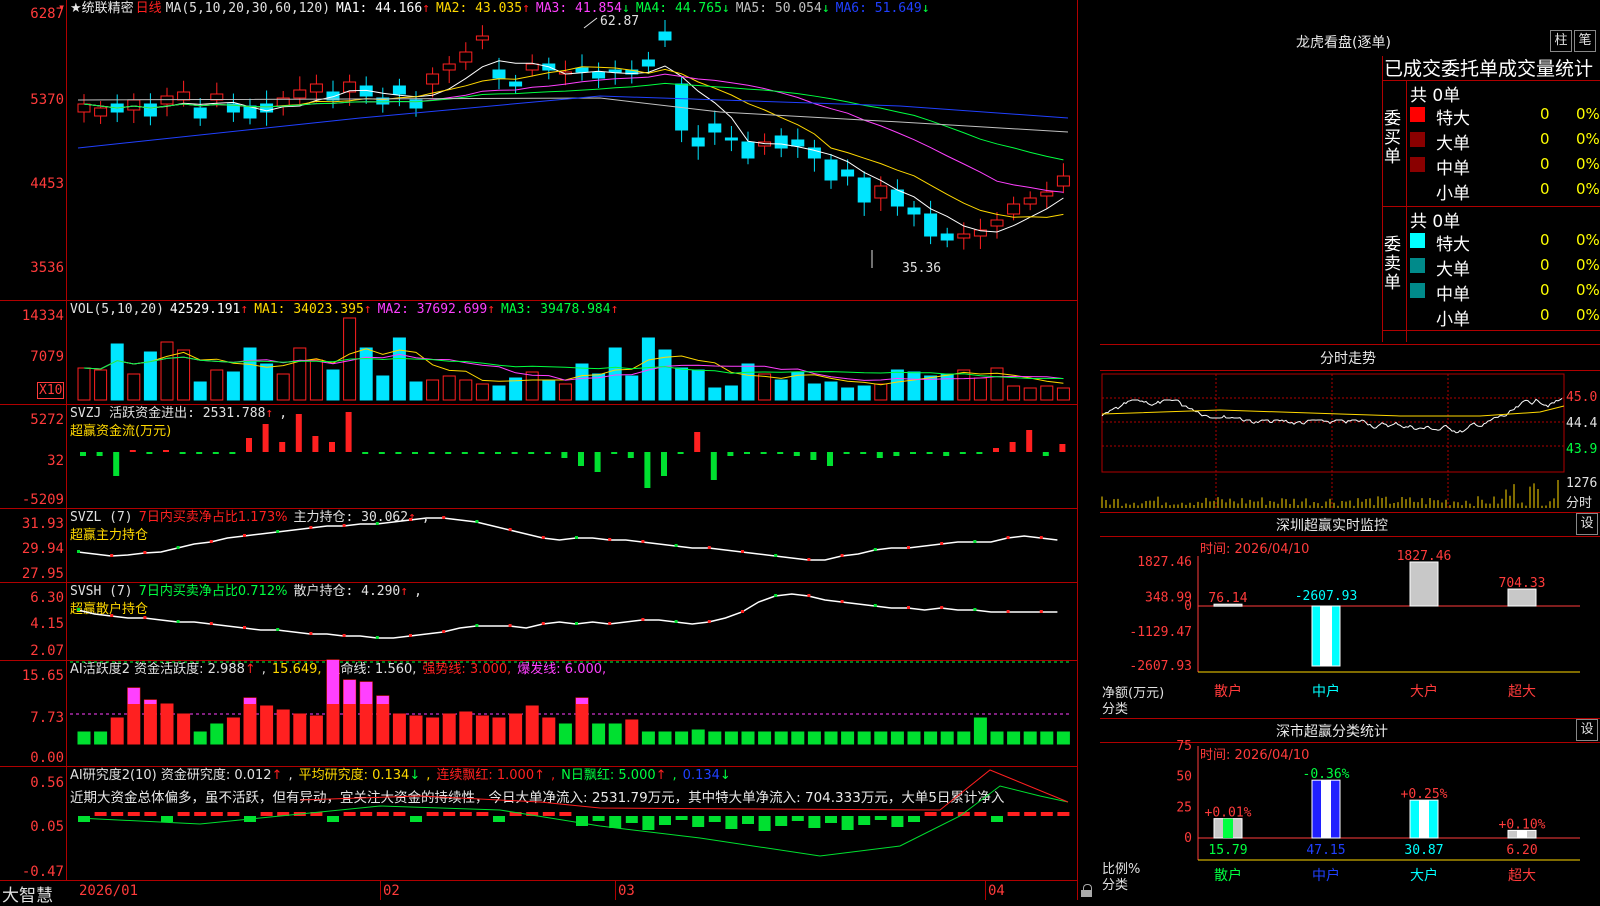 The width and height of the screenshot is (1600, 906). I want to click on lock-icon-body, so click(1086, 893).